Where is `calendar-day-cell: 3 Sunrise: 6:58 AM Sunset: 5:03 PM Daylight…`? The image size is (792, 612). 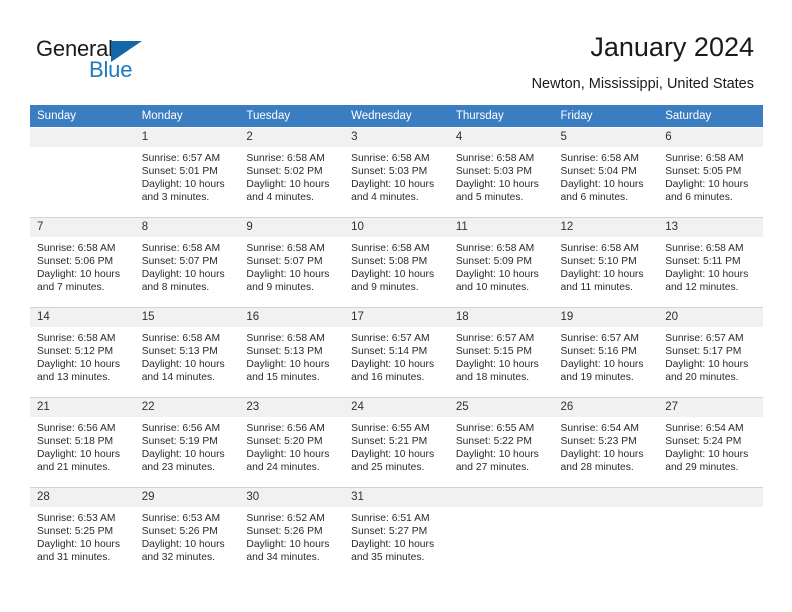
calendar-day-cell: 3 Sunrise: 6:58 AM Sunset: 5:03 PM Daylight… is located at coordinates (396, 172).